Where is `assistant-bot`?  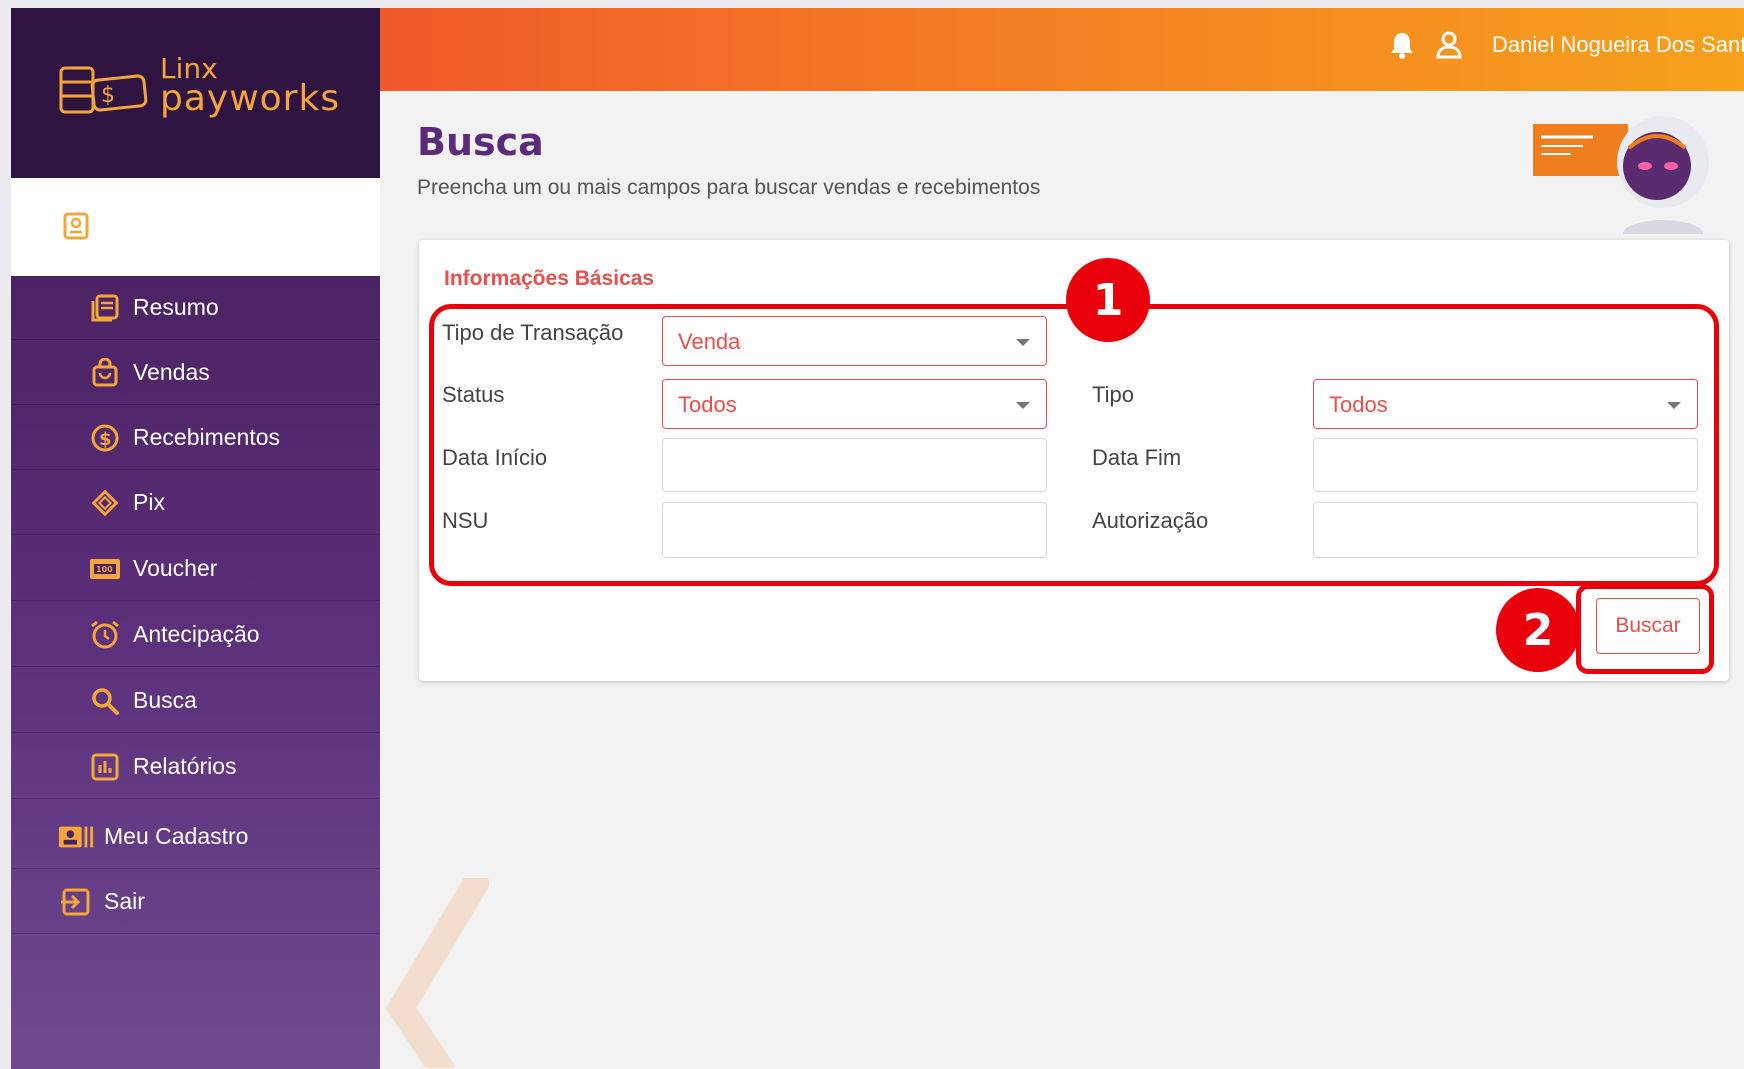
assistant-bot is located at coordinates (1628, 176).